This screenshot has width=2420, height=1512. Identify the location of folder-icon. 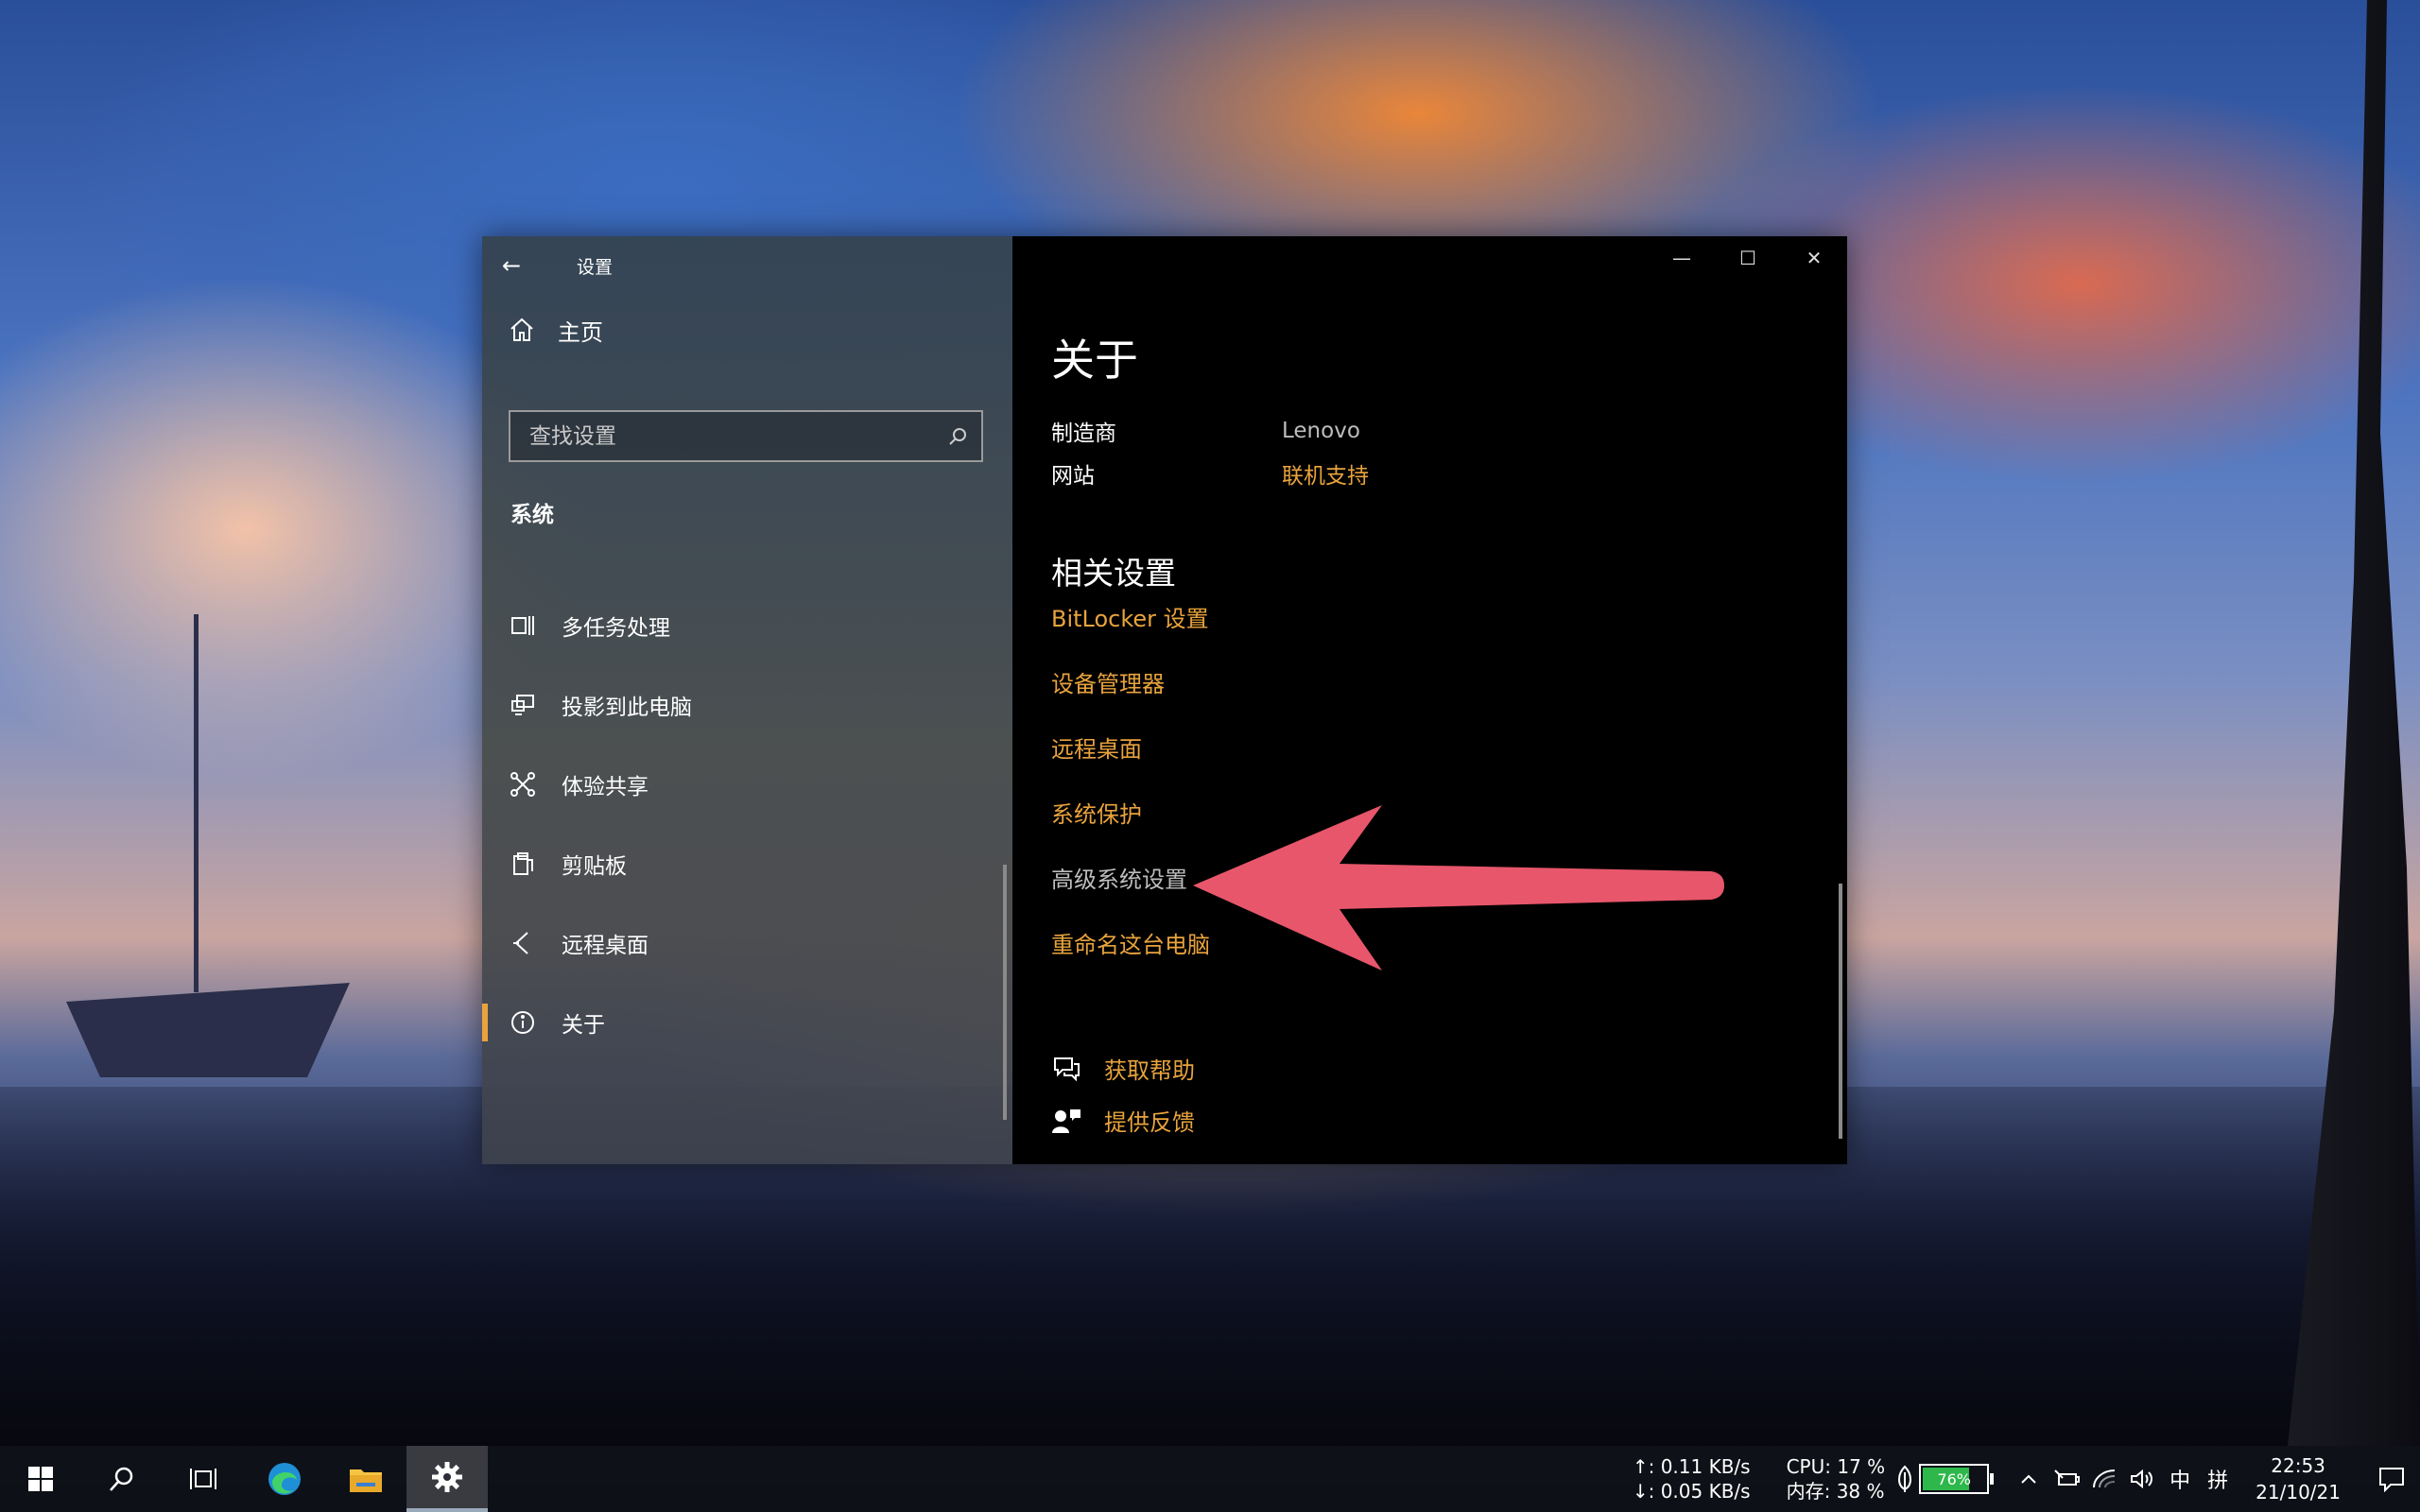
(366, 1480).